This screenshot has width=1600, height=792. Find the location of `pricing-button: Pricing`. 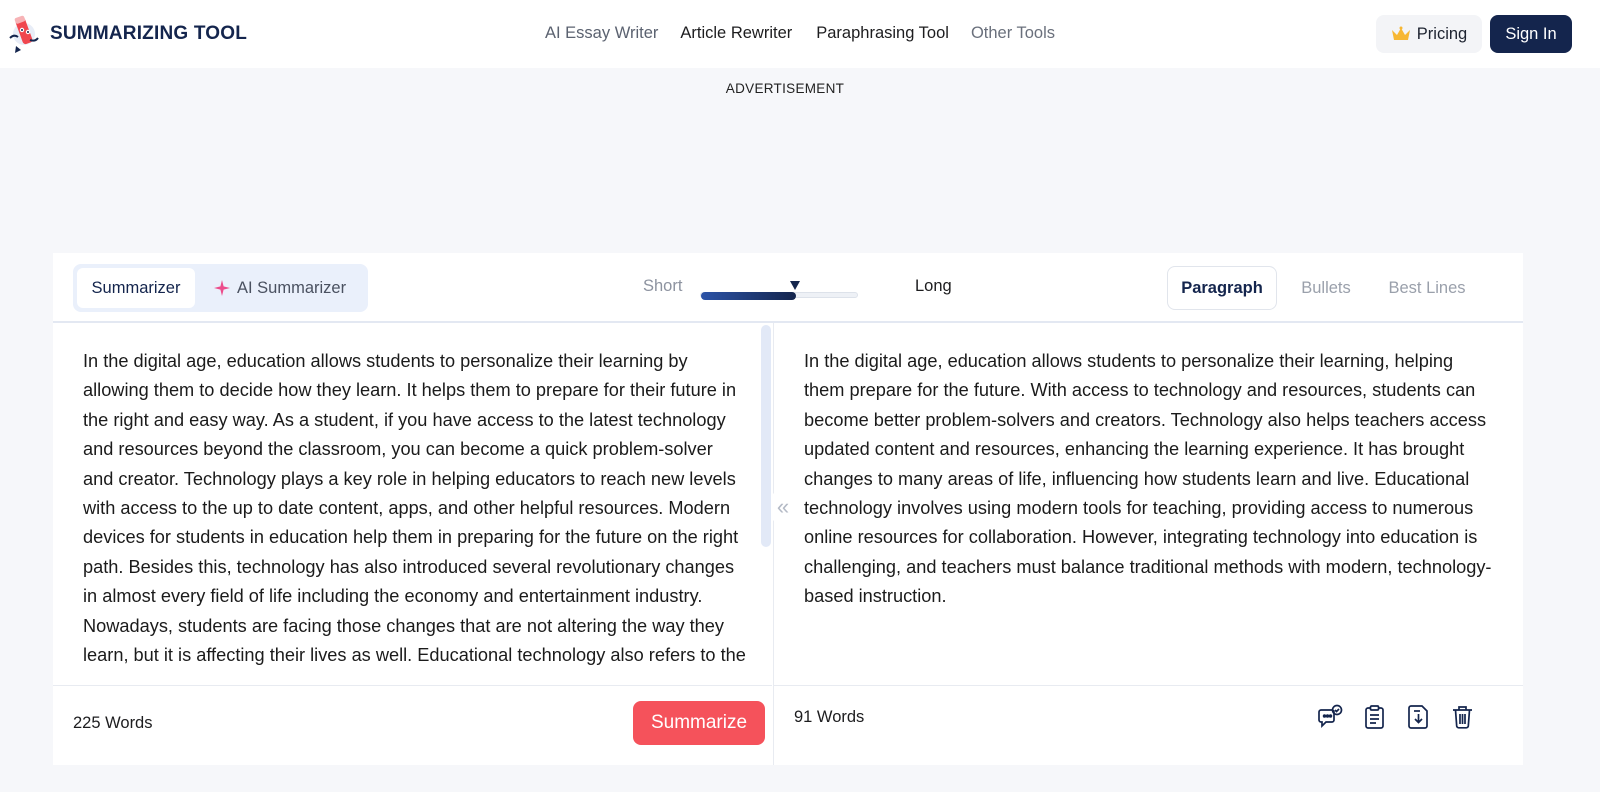

pricing-button: Pricing is located at coordinates (1429, 34).